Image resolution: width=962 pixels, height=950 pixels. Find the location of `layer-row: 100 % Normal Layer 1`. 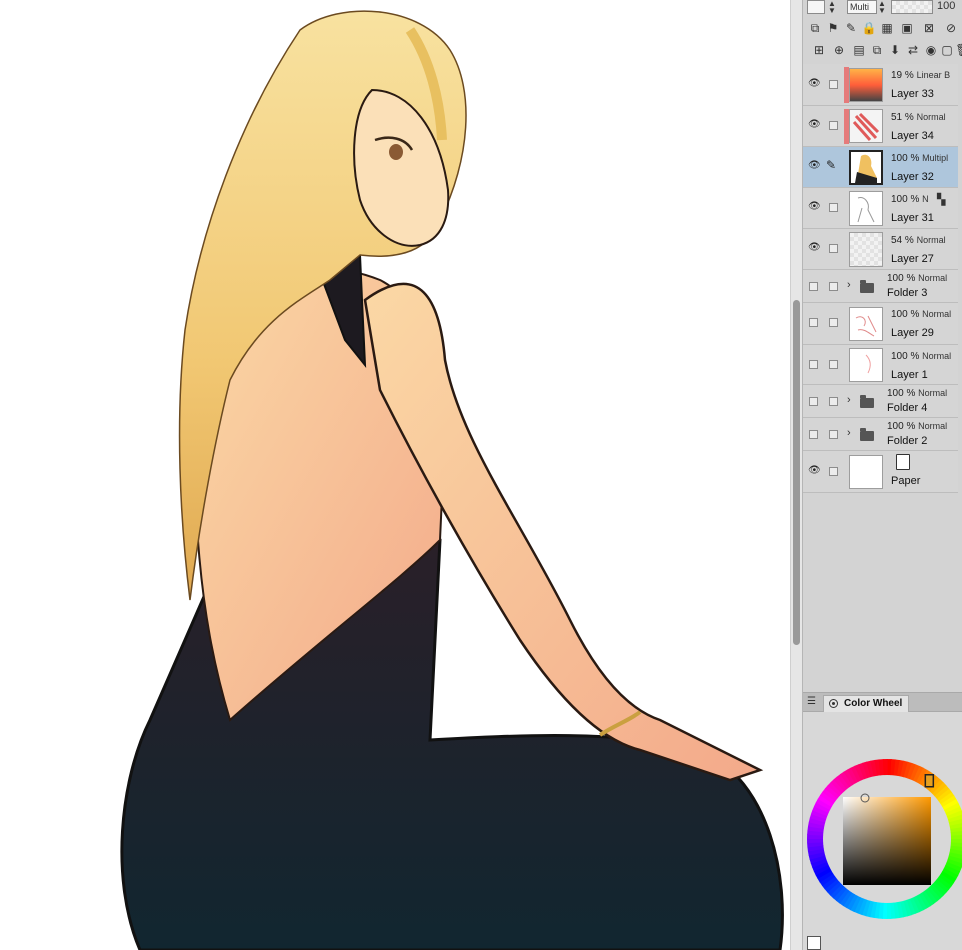

layer-row: 100 % Normal Layer 1 is located at coordinates (880, 365).